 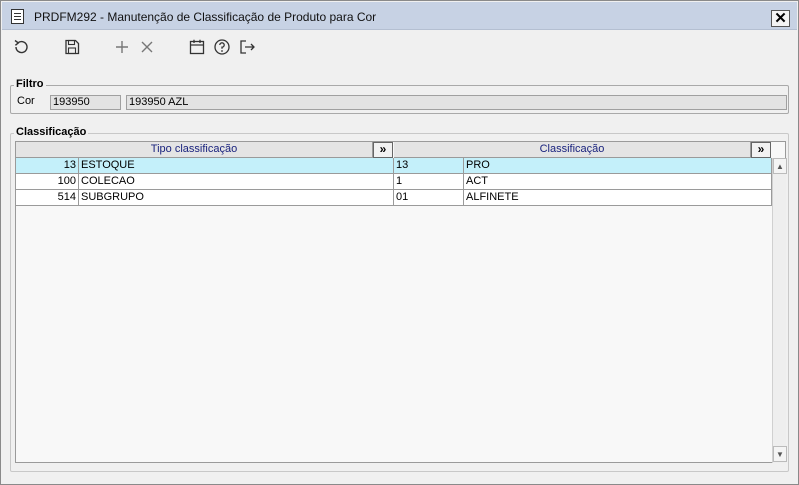 I want to click on class-name-cell: PRO, so click(x=618, y=166).